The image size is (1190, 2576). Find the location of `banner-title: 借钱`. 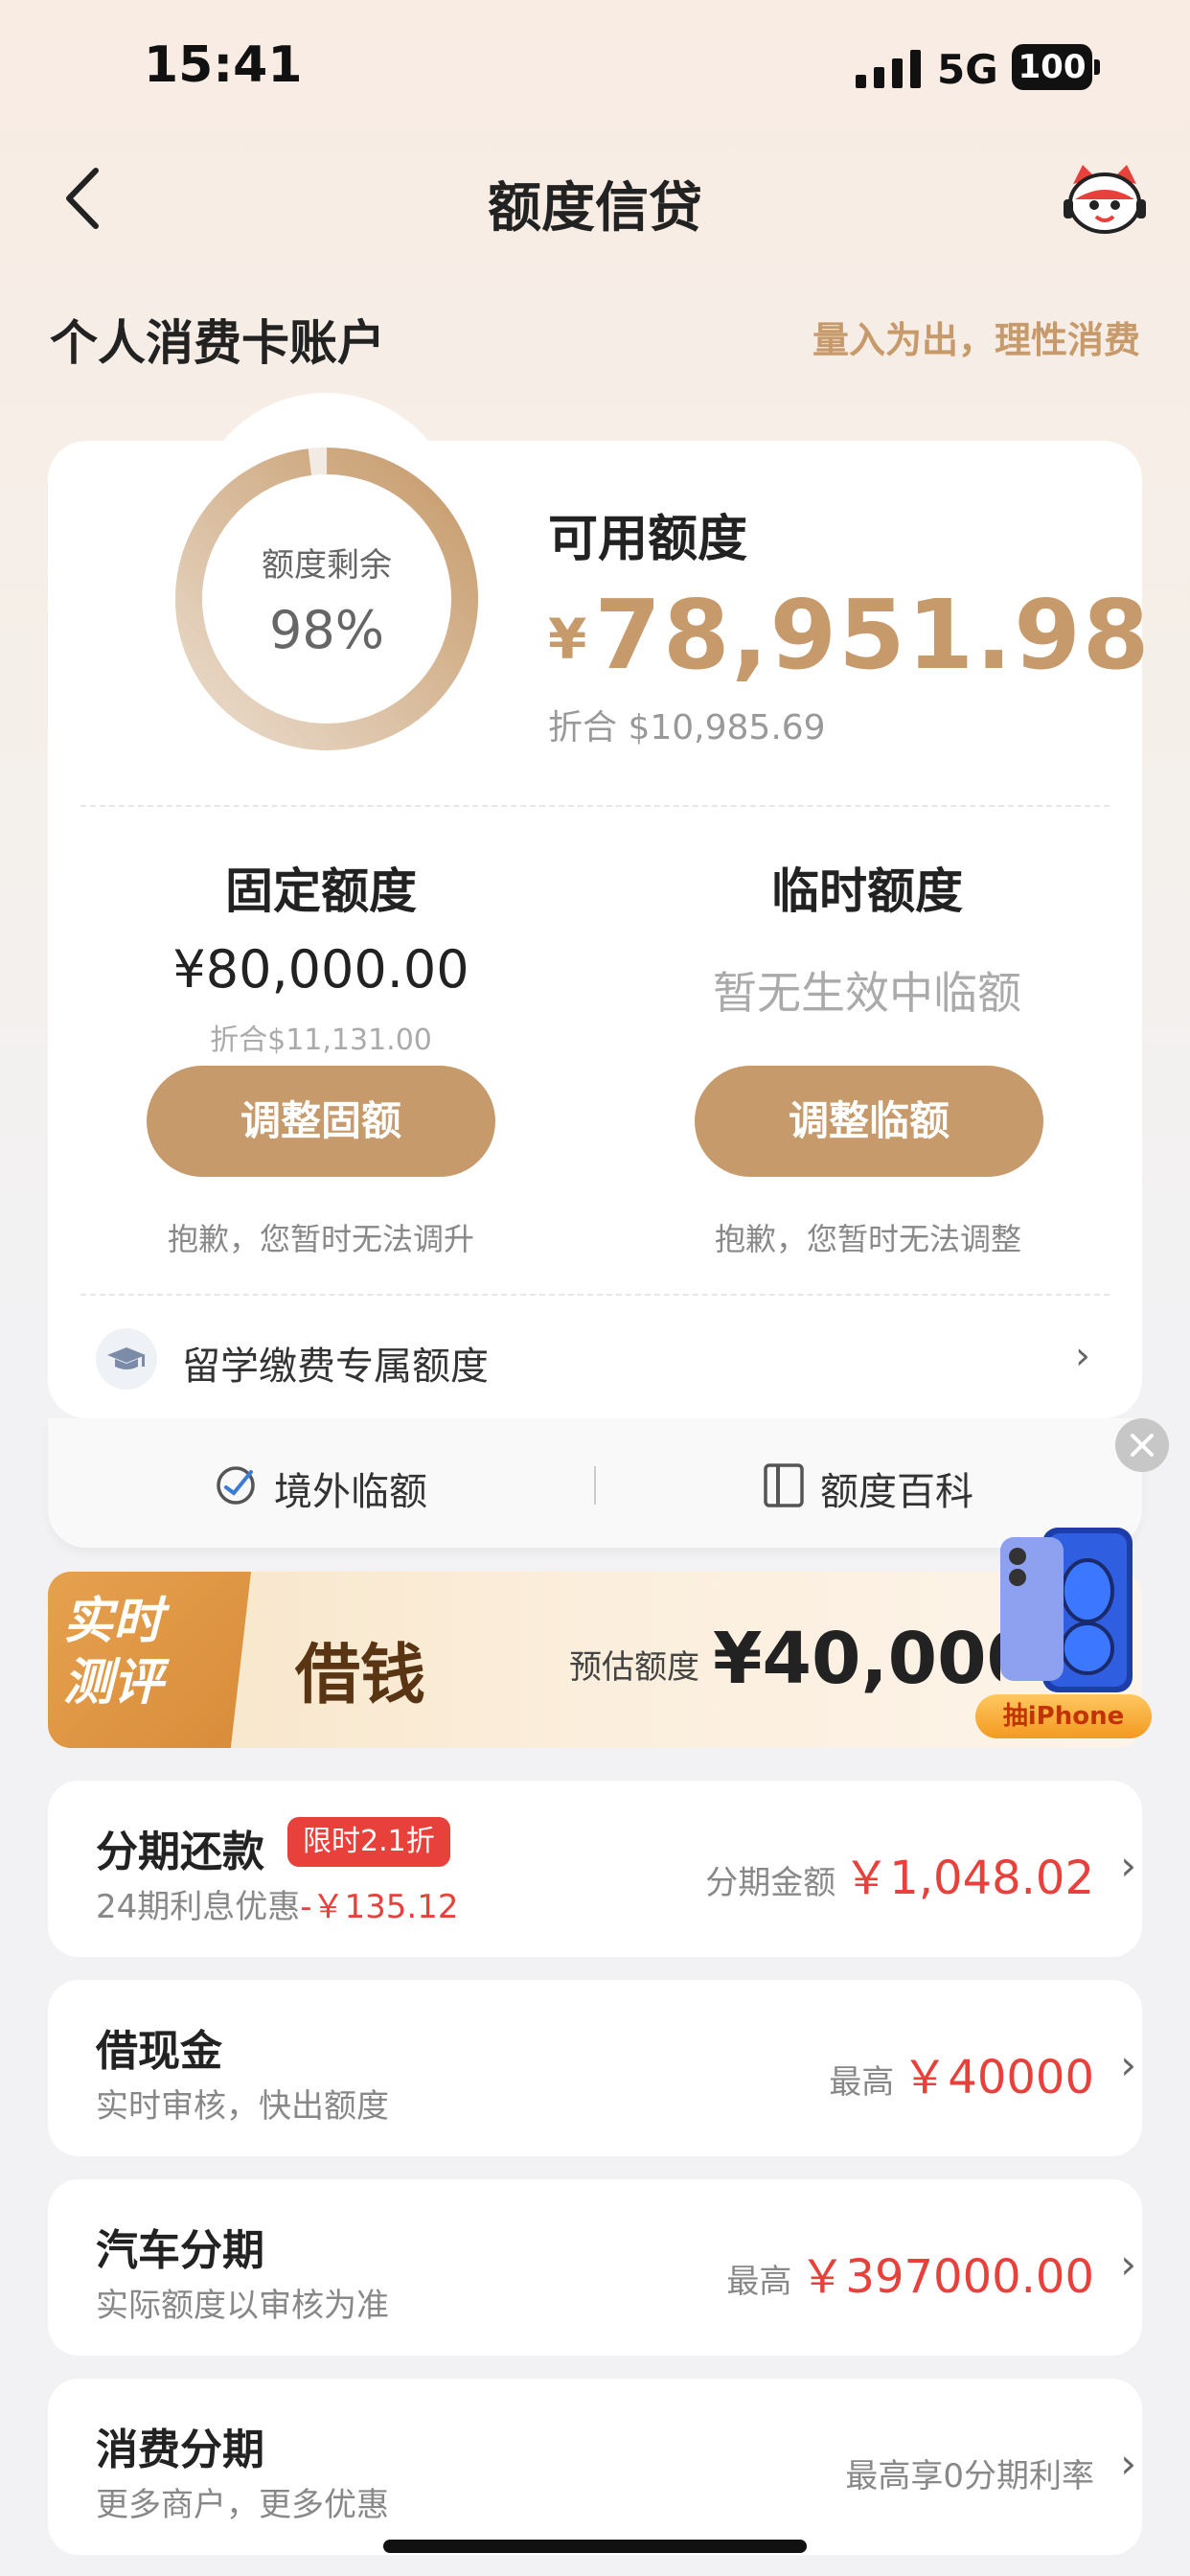

banner-title: 借钱 is located at coordinates (360, 1675).